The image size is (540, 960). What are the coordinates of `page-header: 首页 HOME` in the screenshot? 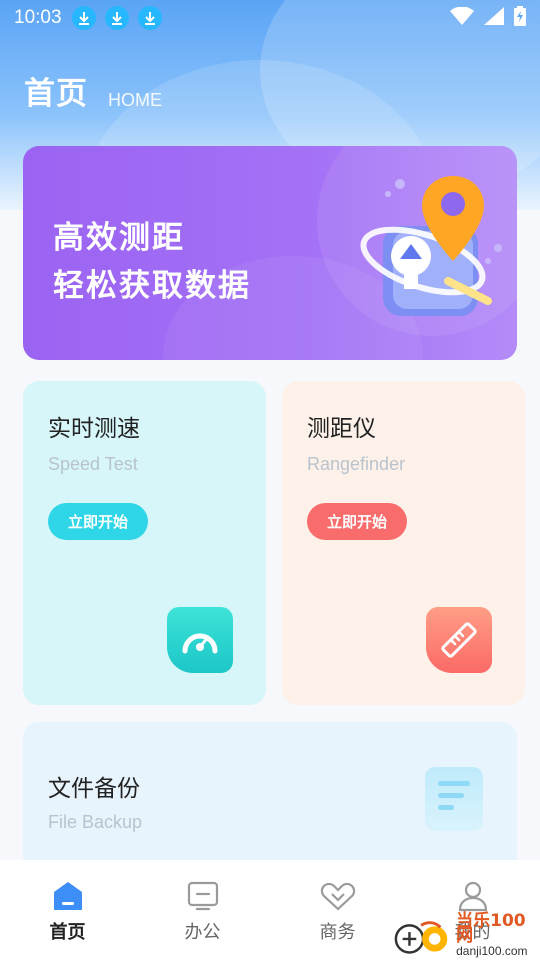 It's located at (93, 90).